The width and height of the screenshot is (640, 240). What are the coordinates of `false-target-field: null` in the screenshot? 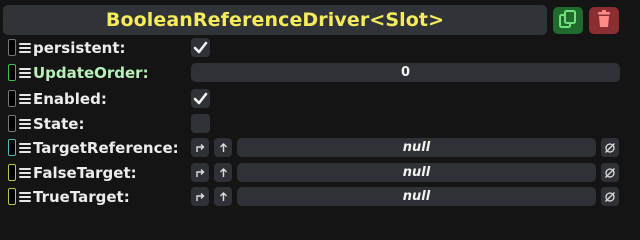 It's located at (416, 172).